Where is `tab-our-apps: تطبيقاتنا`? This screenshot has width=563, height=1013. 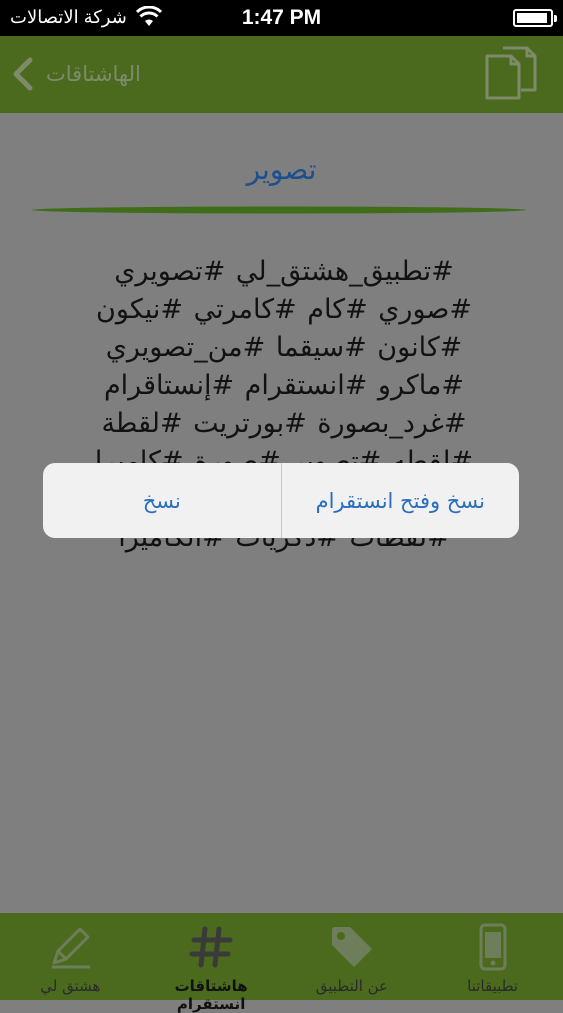 tab-our-apps: تطبيقاتنا is located at coordinates (492, 956).